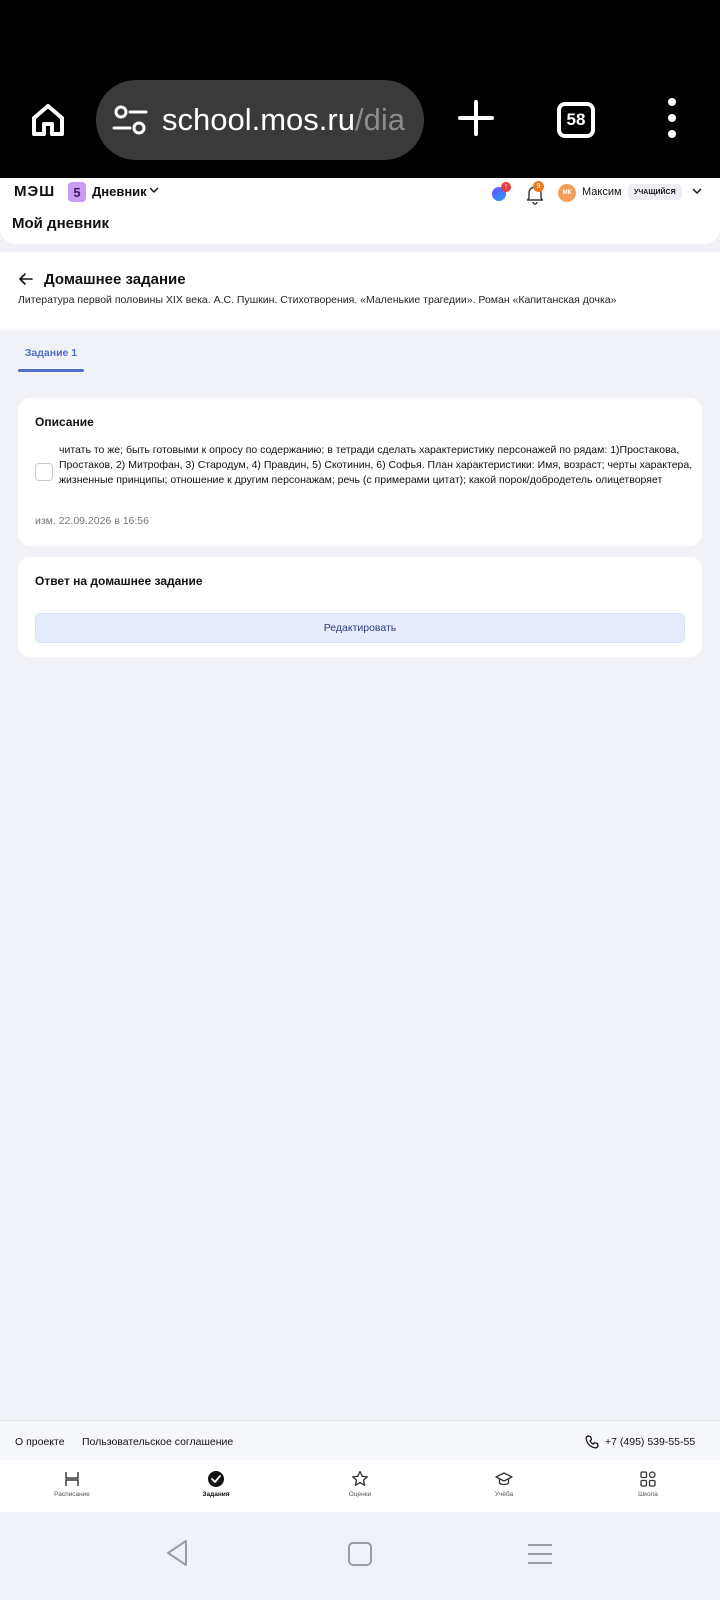 The height and width of the screenshot is (1600, 720). Describe the element at coordinates (157, 1442) in the screenshot. I see `agreement-link: Пользовательское соглашение` at that location.